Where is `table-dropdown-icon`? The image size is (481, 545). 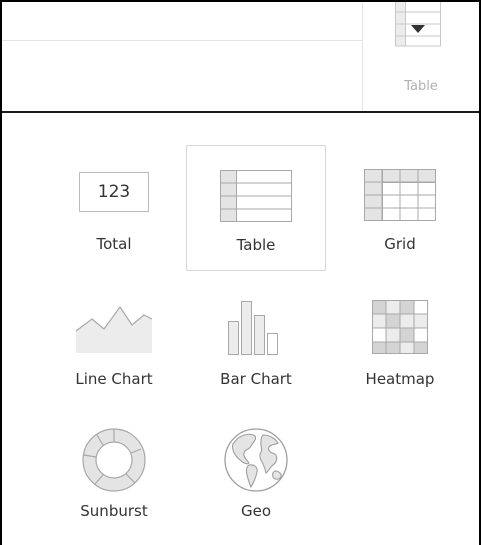
table-dropdown-icon is located at coordinates (418, 24).